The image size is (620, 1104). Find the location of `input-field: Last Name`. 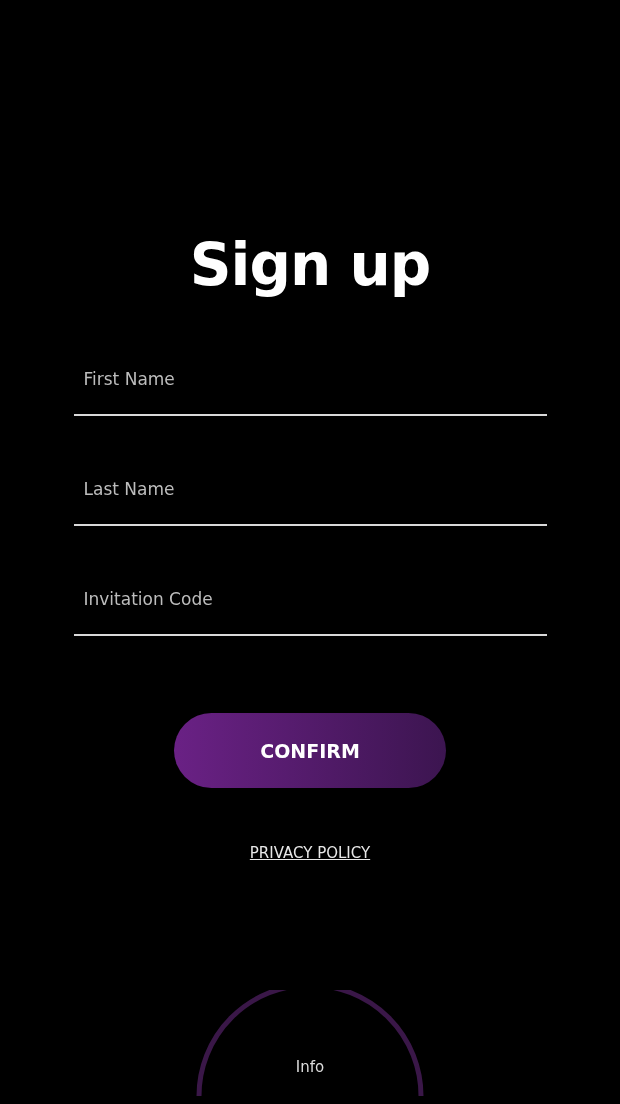

input-field: Last Name is located at coordinates (310, 497).